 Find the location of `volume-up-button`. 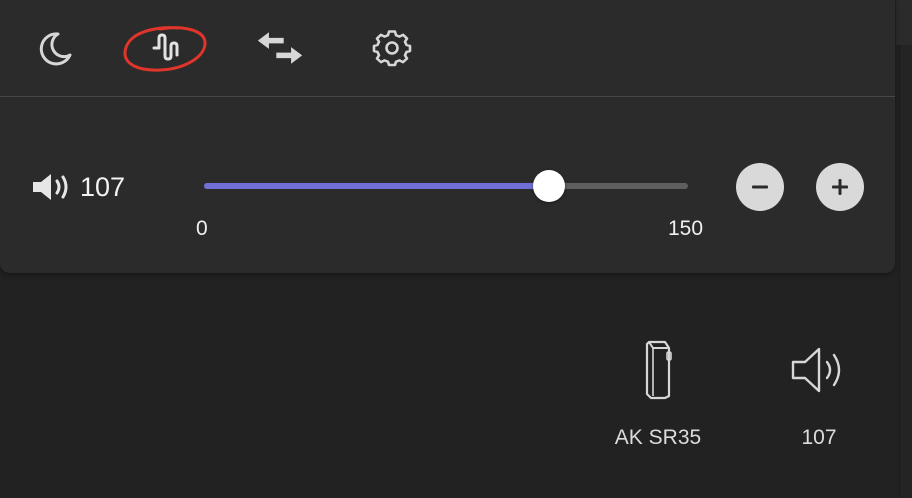

volume-up-button is located at coordinates (840, 187).